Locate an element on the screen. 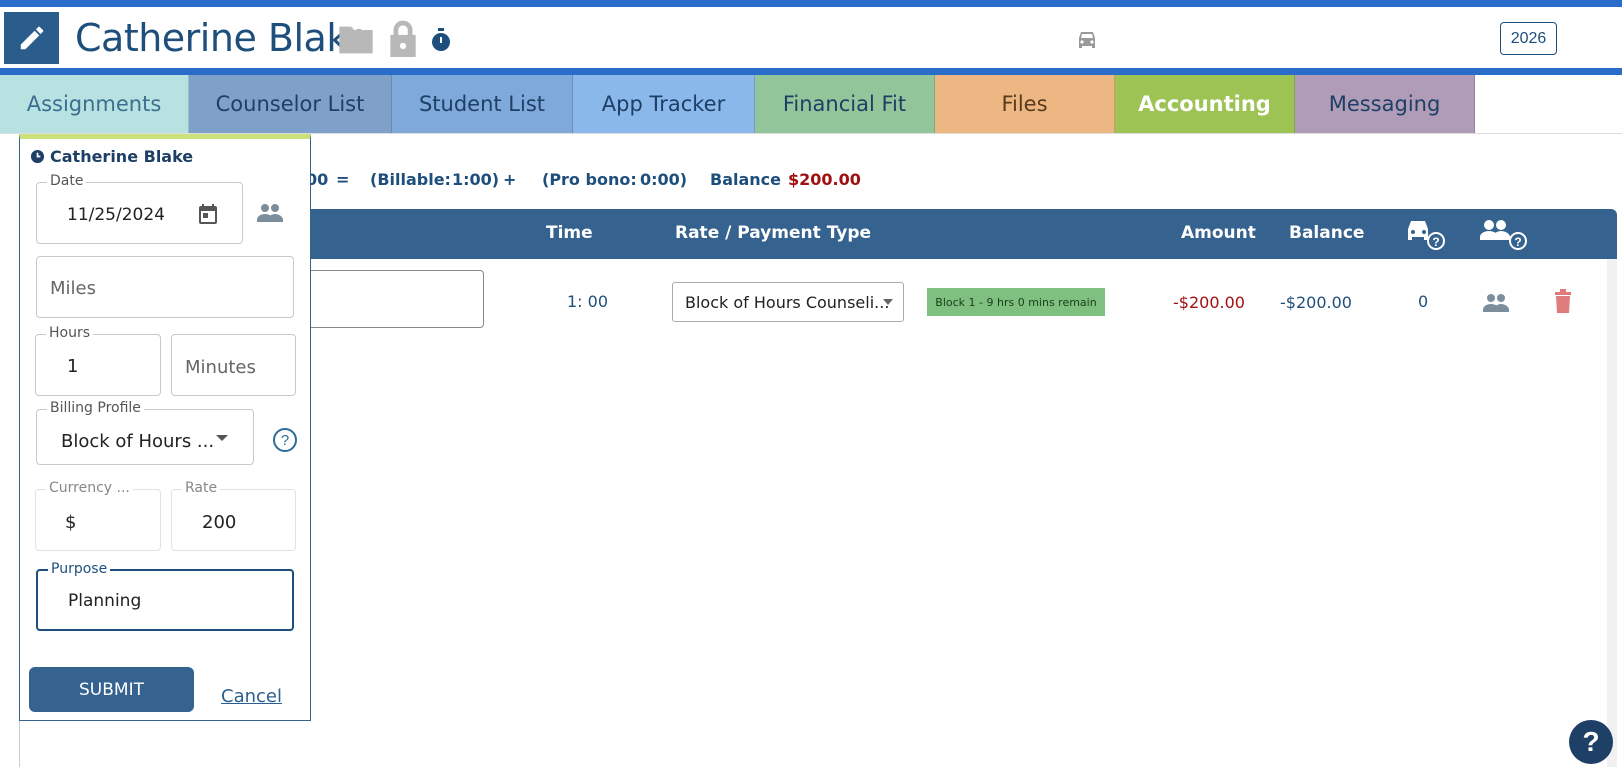 Image resolution: width=1622 pixels, height=767 pixels. rate-label: Rate is located at coordinates (201, 488).